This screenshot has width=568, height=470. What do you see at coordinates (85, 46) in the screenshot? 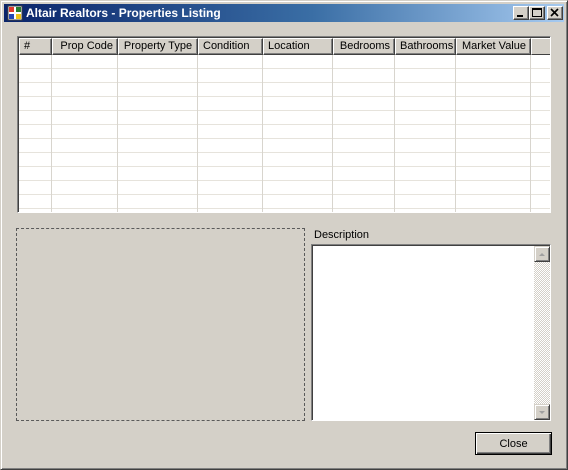
I see `column-header-prop-code: Prop Code` at bounding box center [85, 46].